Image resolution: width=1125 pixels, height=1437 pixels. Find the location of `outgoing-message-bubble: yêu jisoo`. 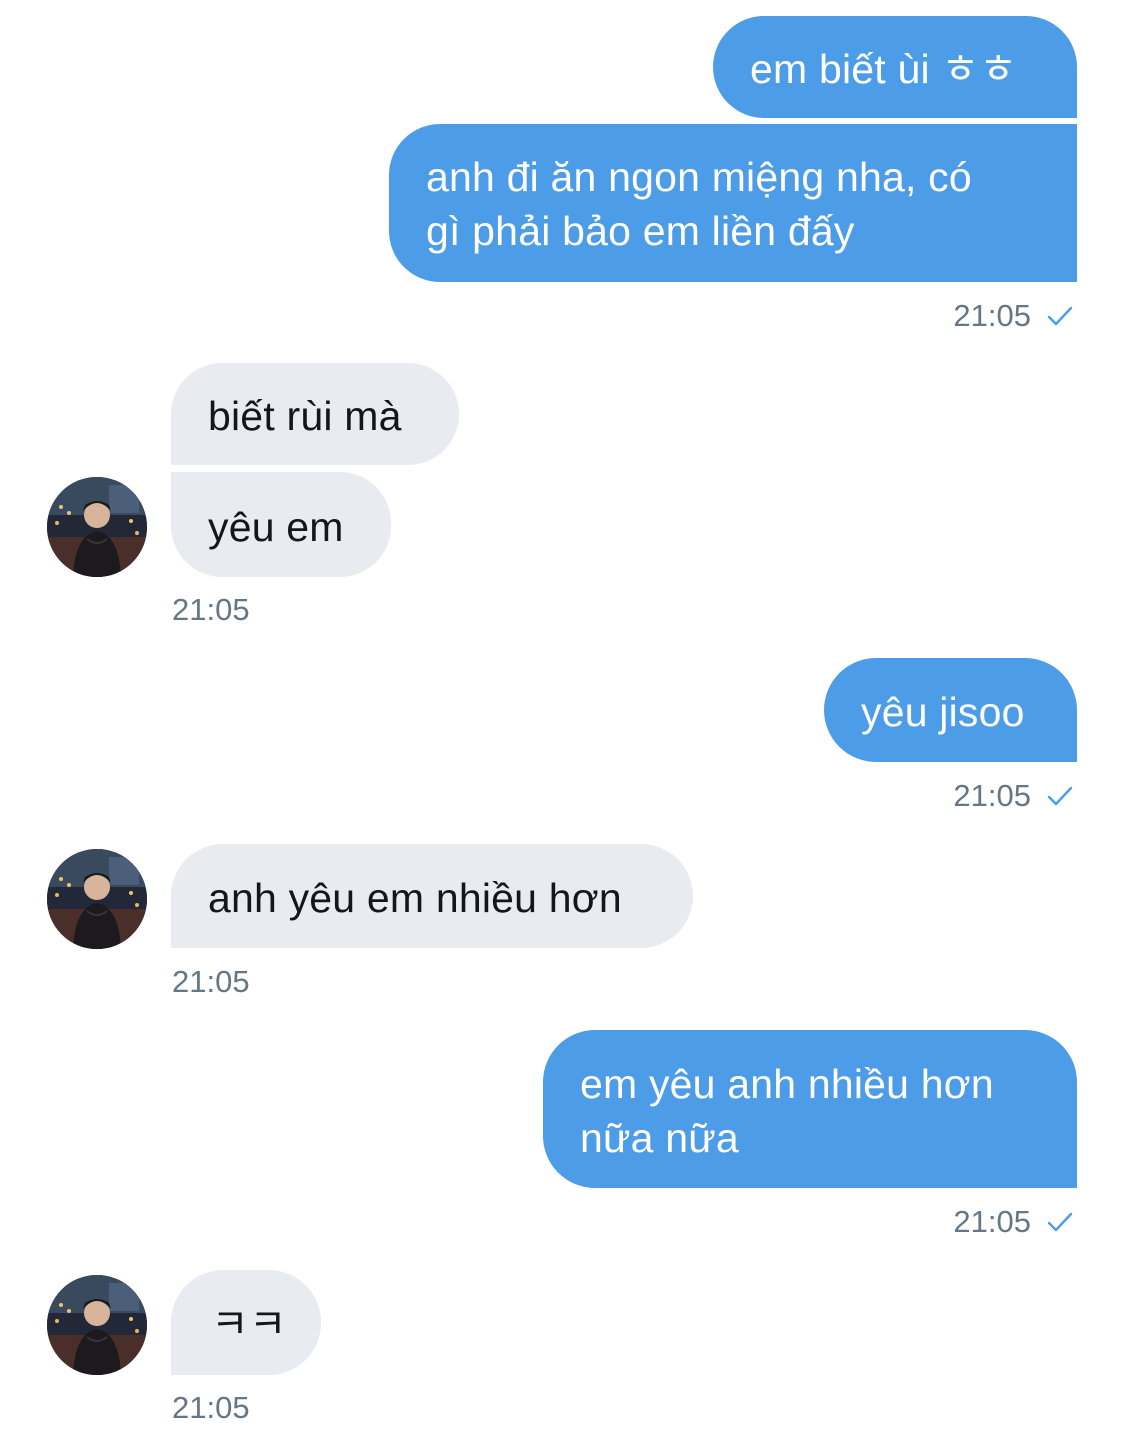

outgoing-message-bubble: yêu jisoo is located at coordinates (950, 710).